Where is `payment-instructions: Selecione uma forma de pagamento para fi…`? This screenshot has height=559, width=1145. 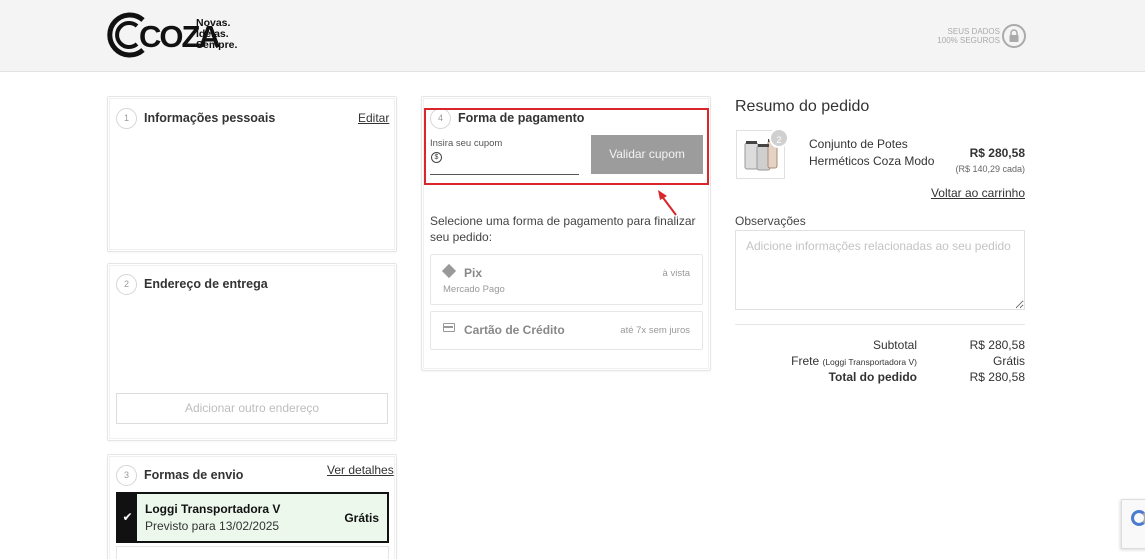 payment-instructions: Selecione uma forma de pagamento para fi… is located at coordinates (563, 229).